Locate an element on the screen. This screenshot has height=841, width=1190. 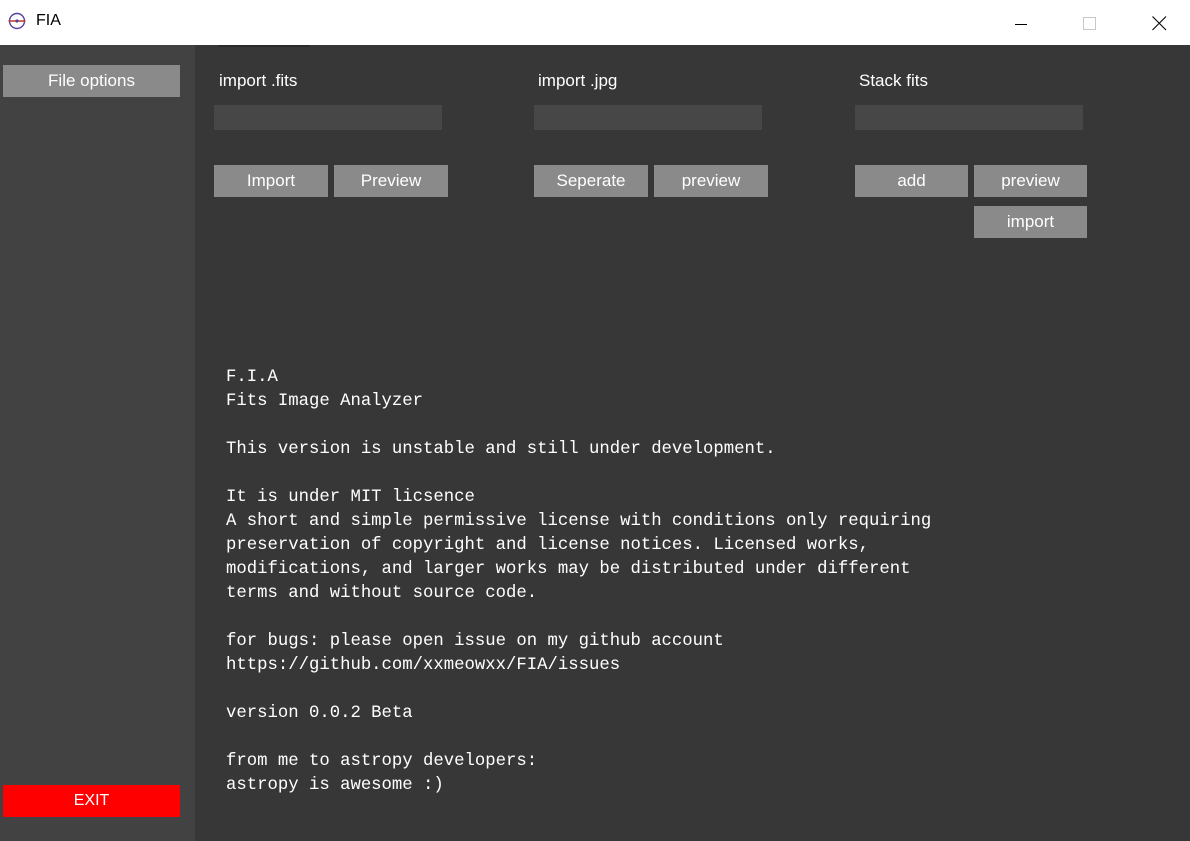
stack-fits-path-field is located at coordinates (969, 117).